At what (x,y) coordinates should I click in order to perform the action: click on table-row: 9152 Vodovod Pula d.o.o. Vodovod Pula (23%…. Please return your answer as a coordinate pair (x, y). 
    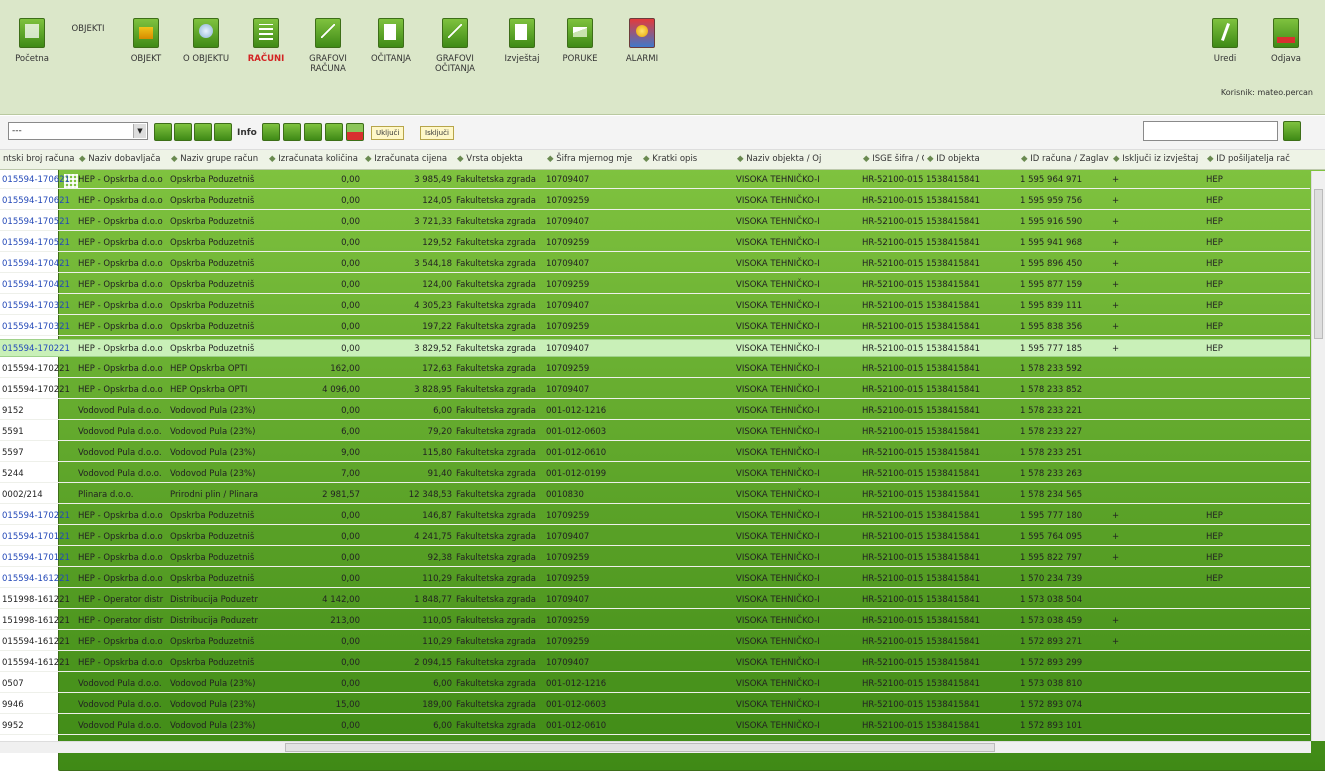
    Looking at the image, I should click on (655, 411).